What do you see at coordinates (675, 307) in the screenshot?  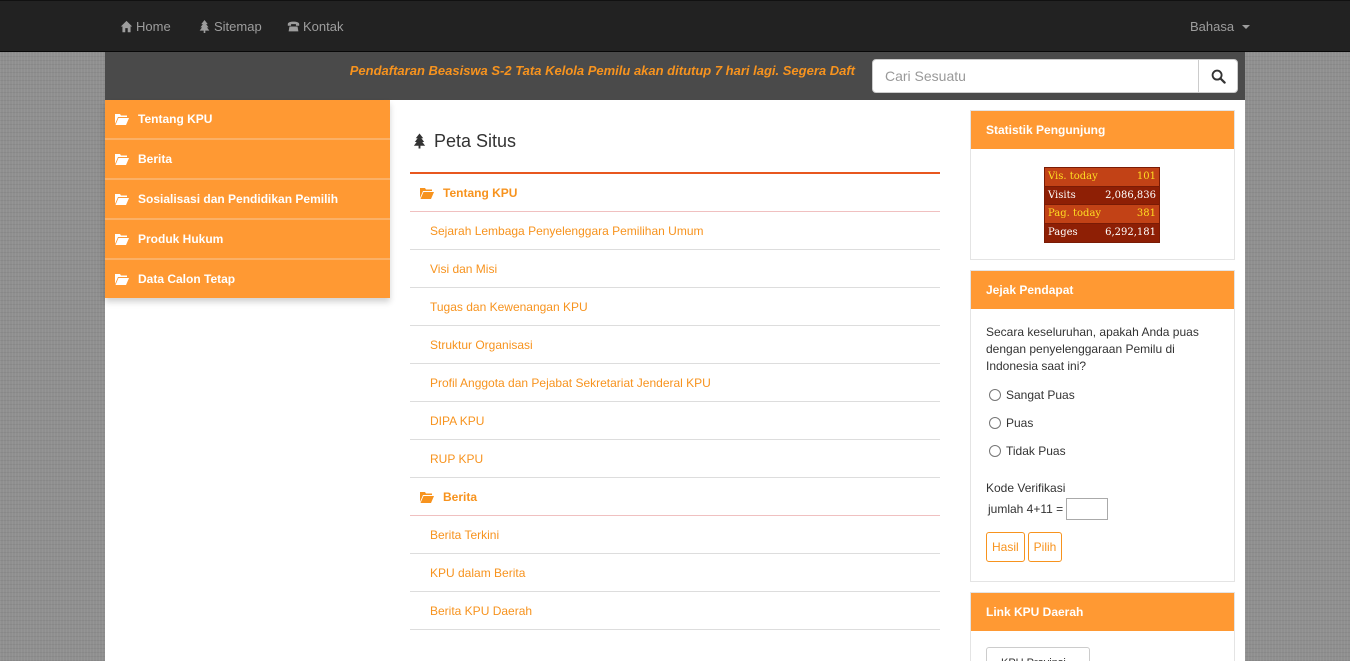 I see `sitemap-link: Tugas dan Kewenangan KPU` at bounding box center [675, 307].